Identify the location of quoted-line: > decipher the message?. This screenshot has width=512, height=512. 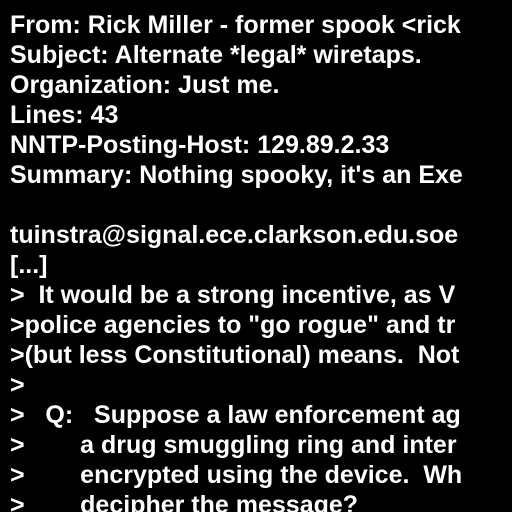
(184, 501).